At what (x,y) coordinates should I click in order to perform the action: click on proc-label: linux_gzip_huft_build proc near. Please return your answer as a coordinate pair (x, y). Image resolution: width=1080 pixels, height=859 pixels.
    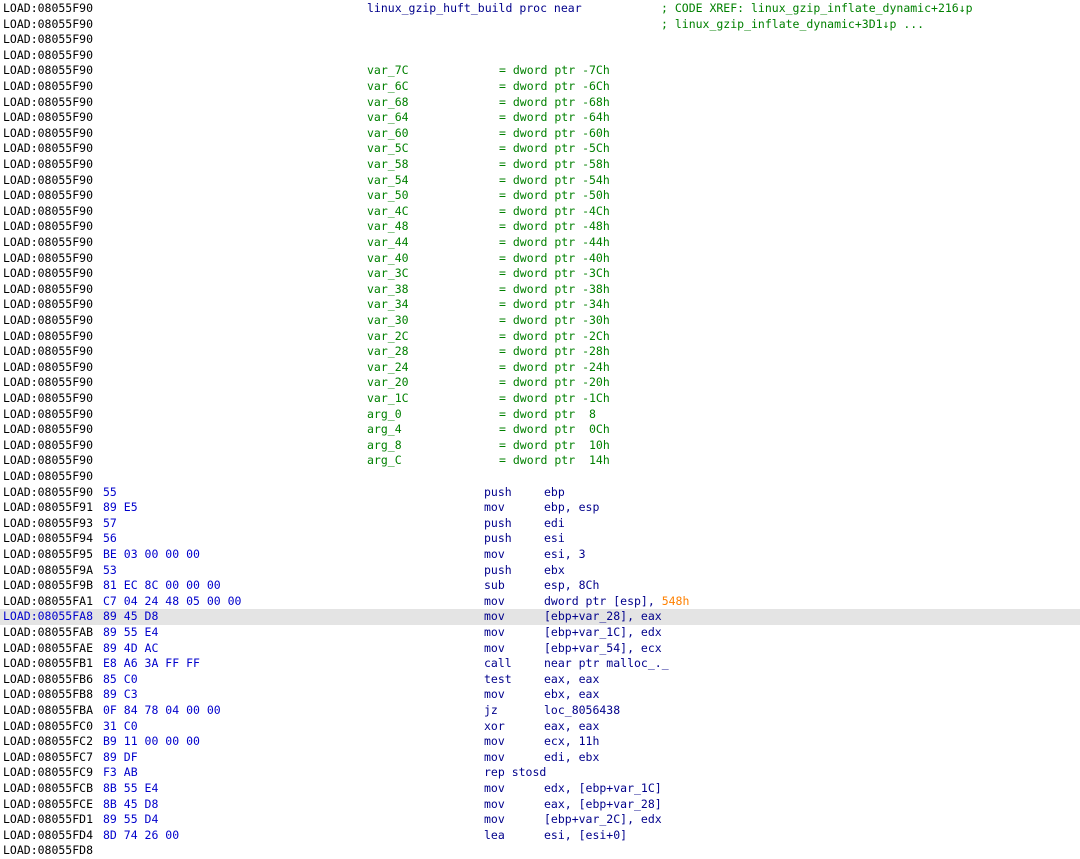
    Looking at the image, I should click on (474, 8).